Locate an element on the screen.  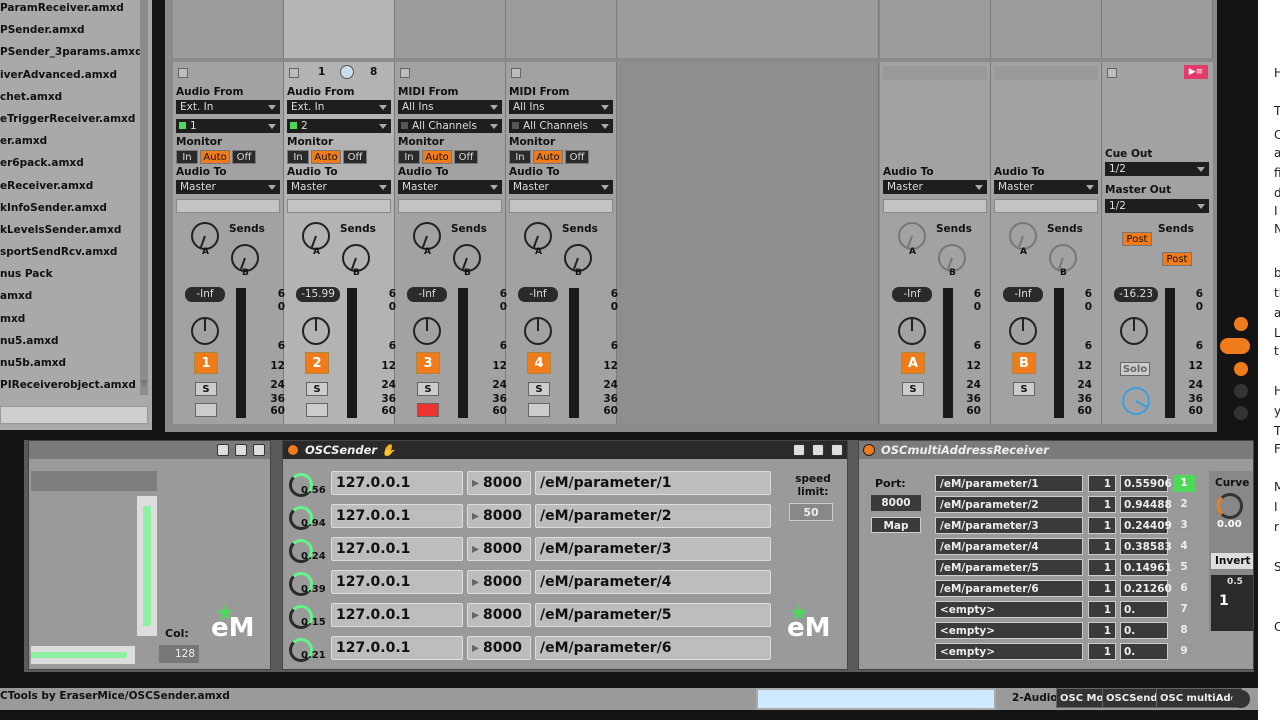
save-icon is located at coordinates (259, 450).